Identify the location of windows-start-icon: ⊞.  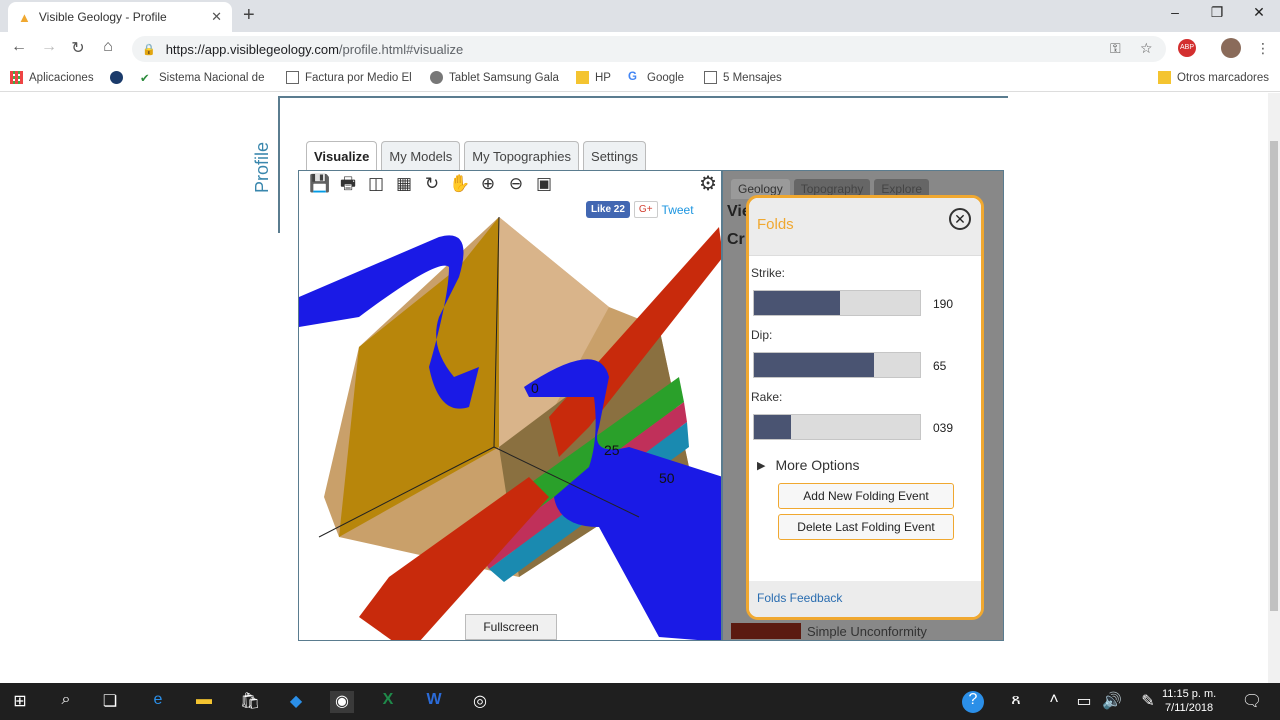
(20, 702).